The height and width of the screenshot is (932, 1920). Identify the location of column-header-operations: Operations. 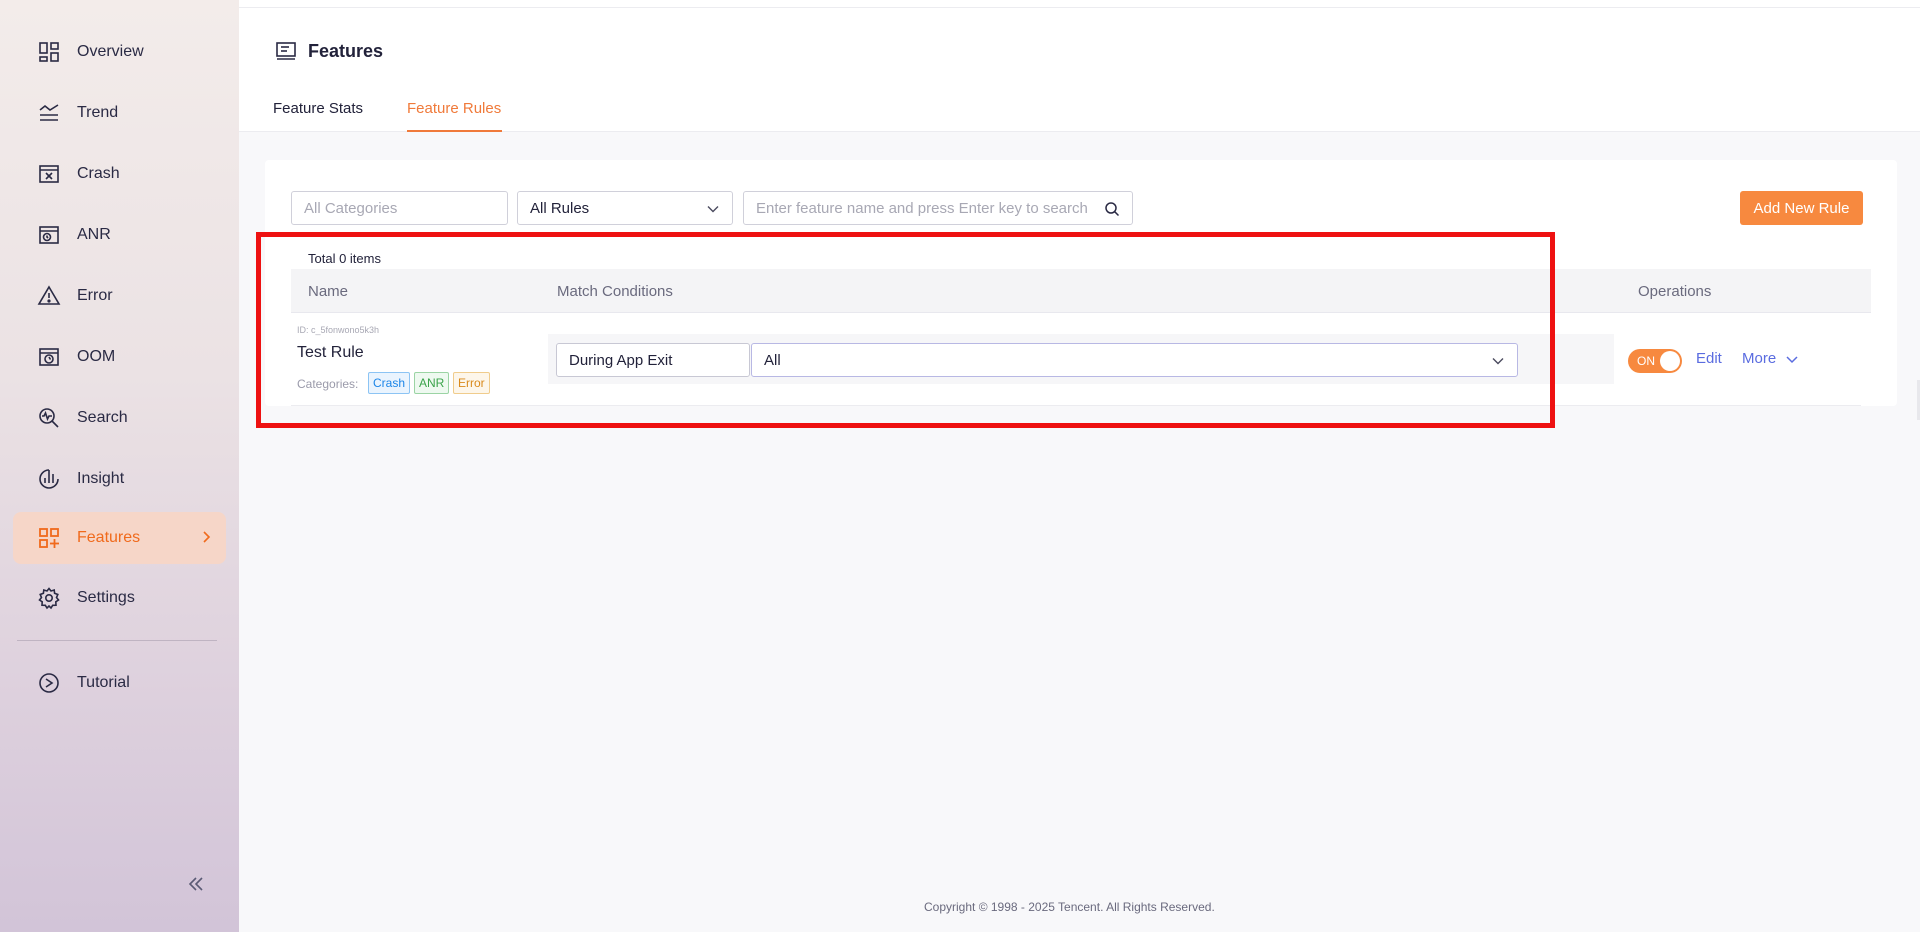
(1675, 291).